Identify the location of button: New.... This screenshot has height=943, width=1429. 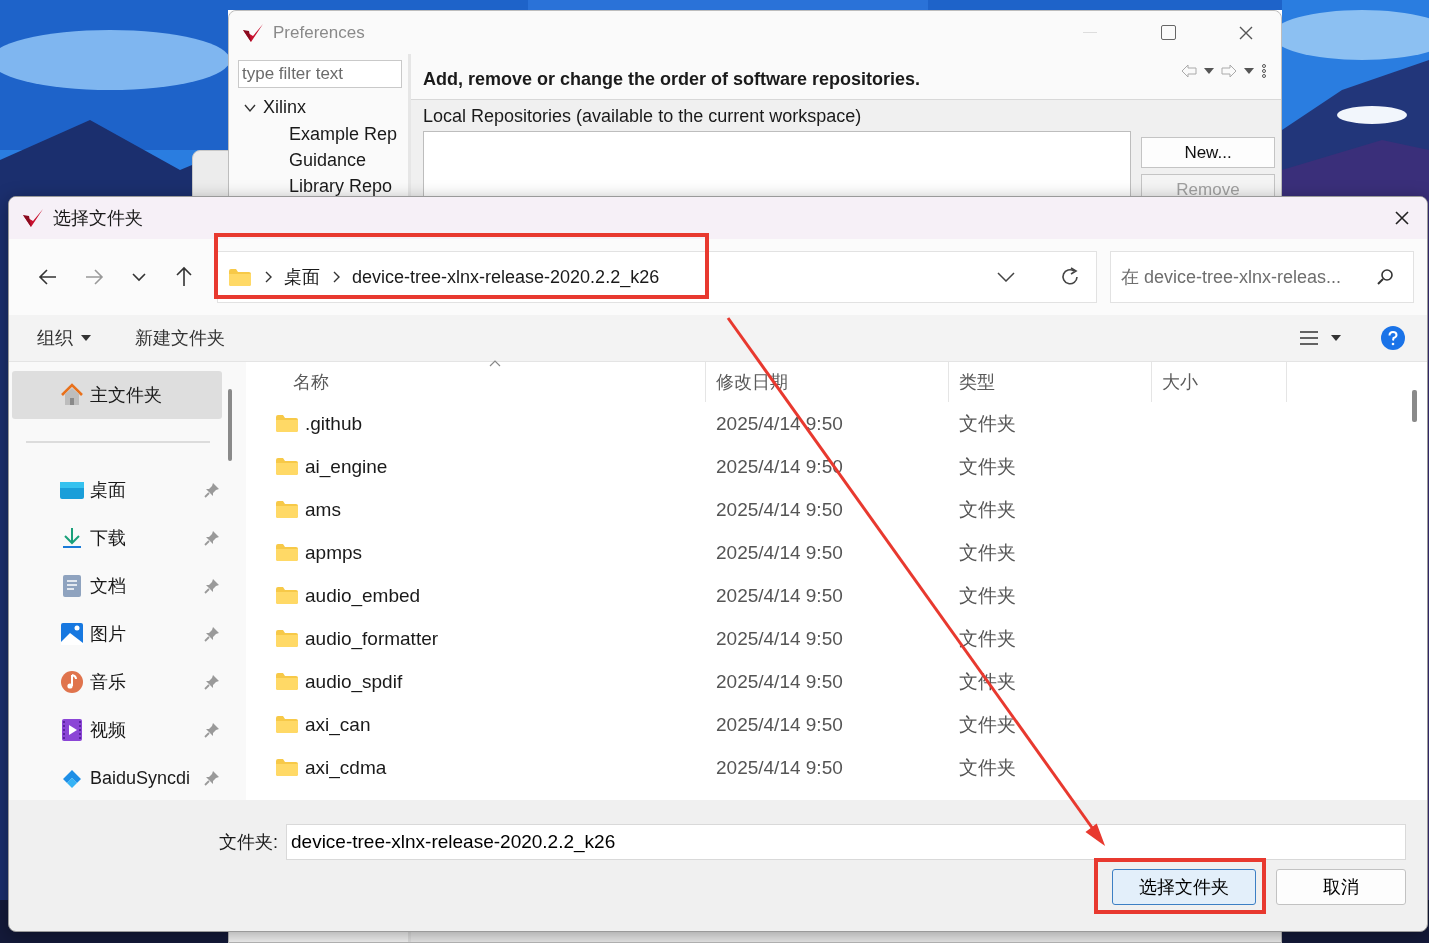
(1208, 152).